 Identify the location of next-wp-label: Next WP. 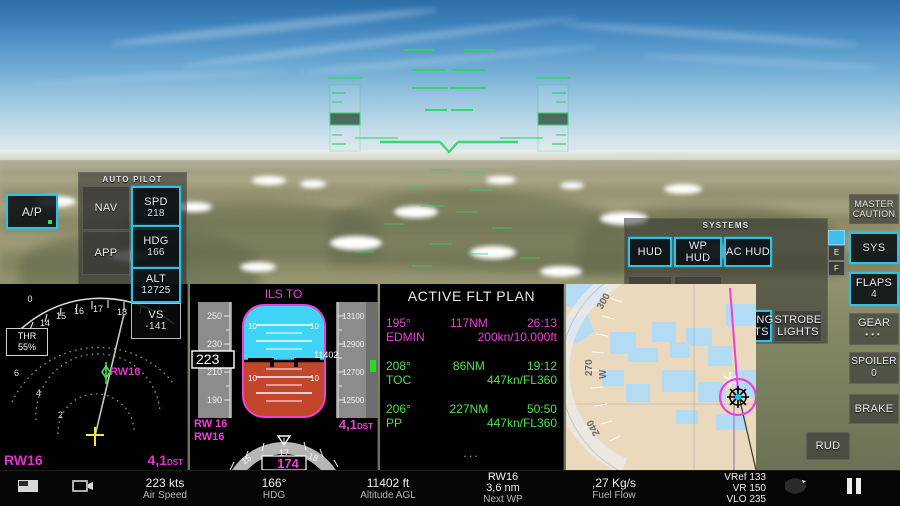
(503, 499).